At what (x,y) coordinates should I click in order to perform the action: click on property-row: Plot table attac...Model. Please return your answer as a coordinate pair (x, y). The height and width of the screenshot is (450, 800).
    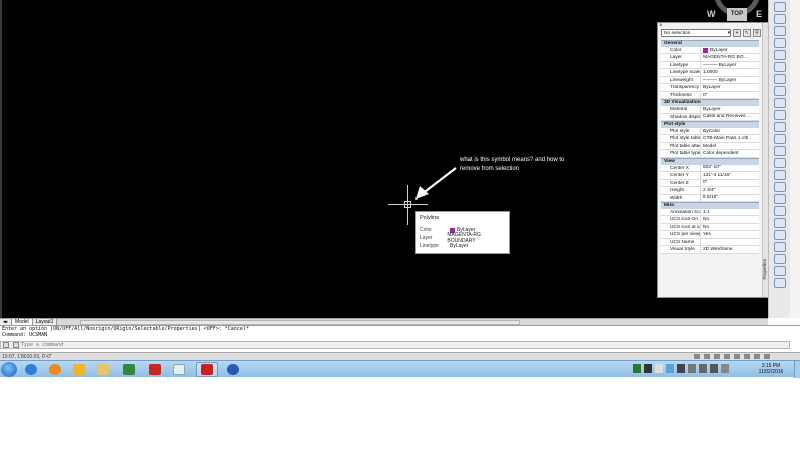
    Looking at the image, I should click on (710, 146).